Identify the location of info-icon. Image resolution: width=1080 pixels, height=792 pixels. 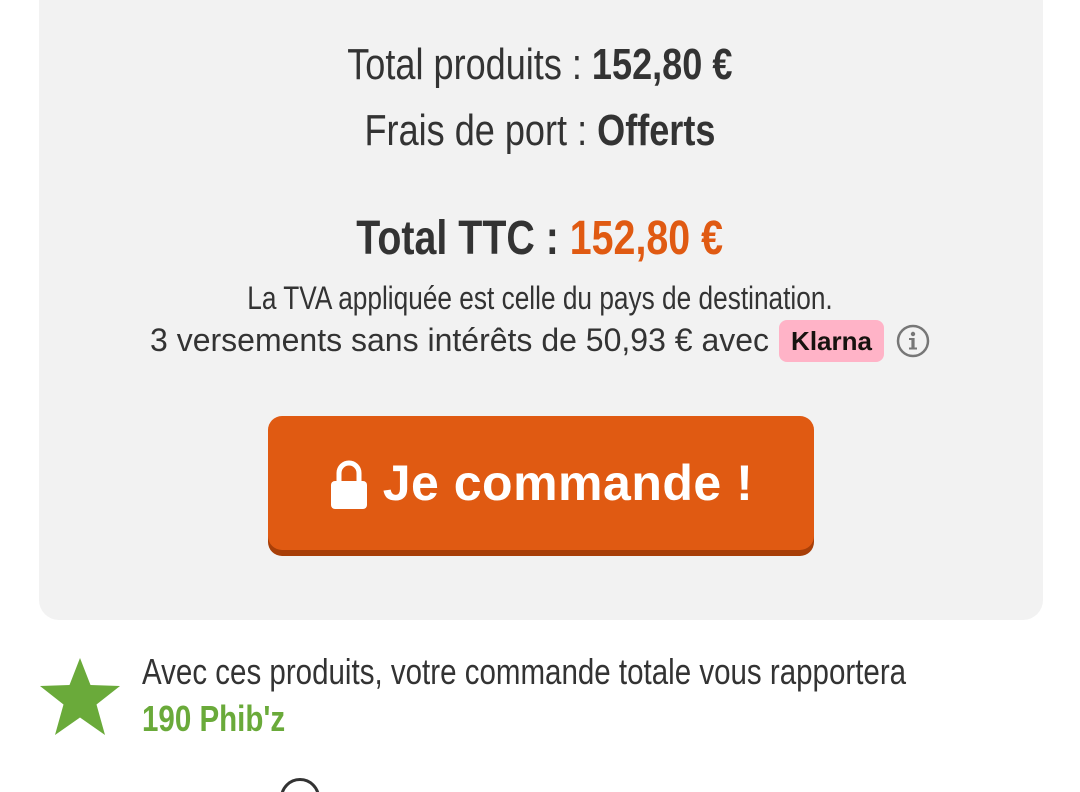
(913, 341).